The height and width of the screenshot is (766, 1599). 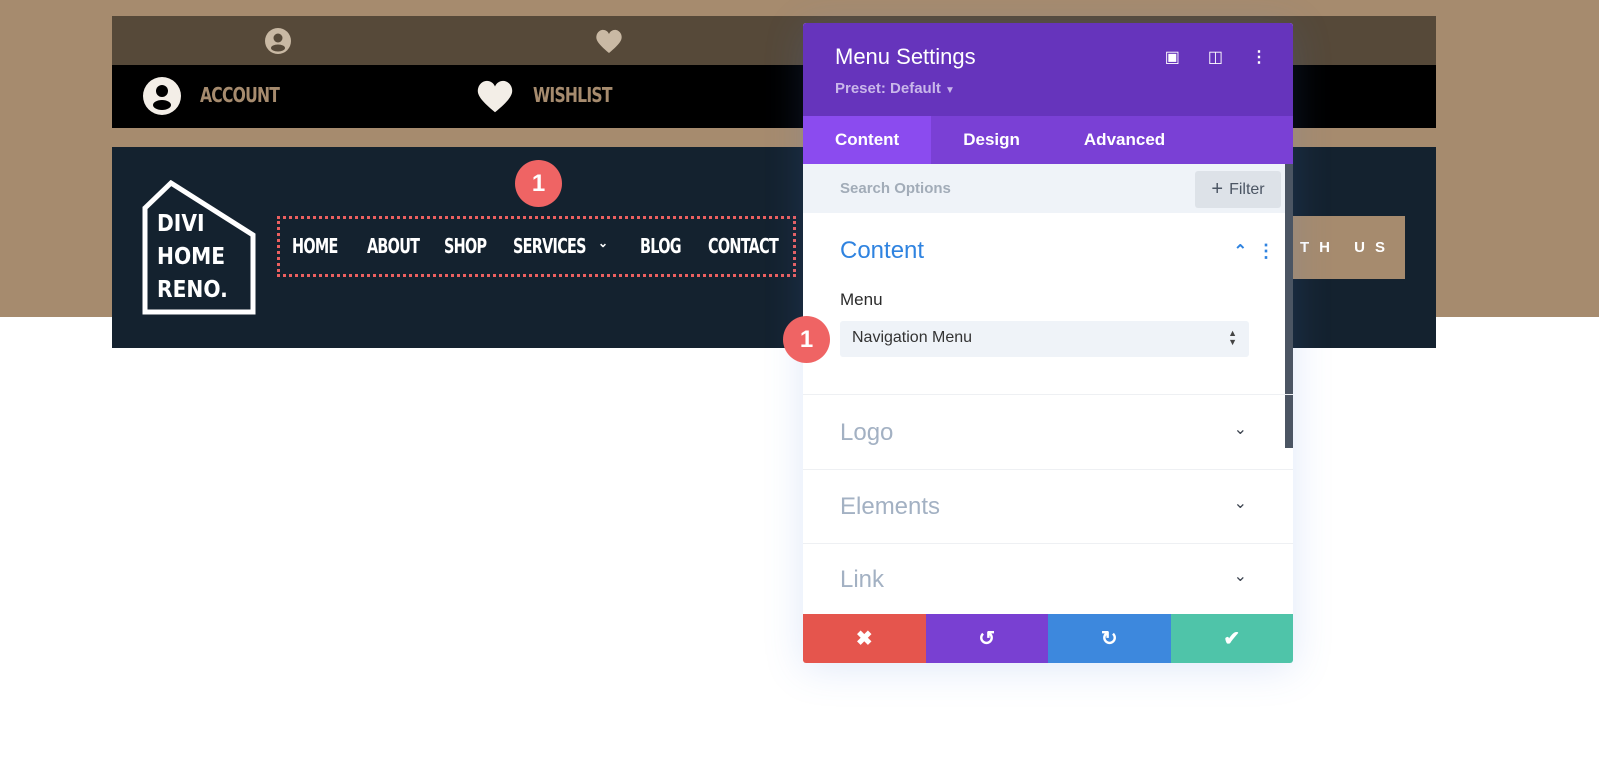 I want to click on tab-advanced: Advanced, so click(x=1124, y=140).